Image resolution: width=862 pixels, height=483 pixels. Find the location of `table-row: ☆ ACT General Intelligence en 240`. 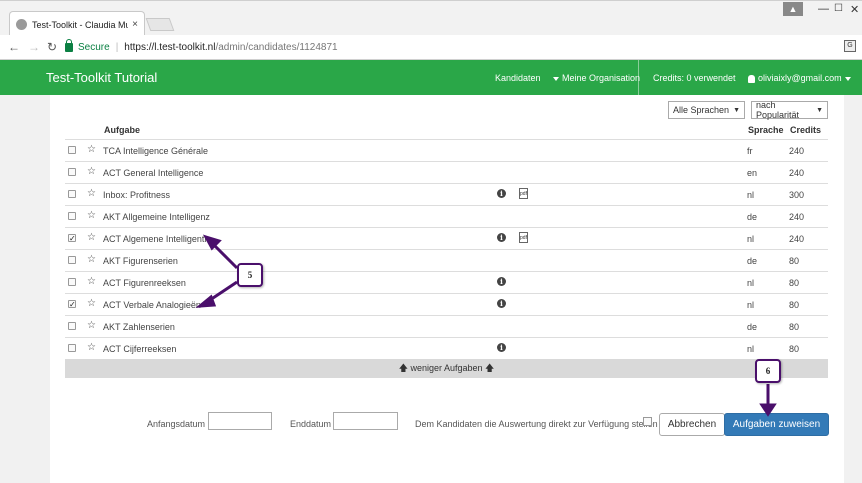

table-row: ☆ ACT General Intelligence en 240 is located at coordinates (446, 172).